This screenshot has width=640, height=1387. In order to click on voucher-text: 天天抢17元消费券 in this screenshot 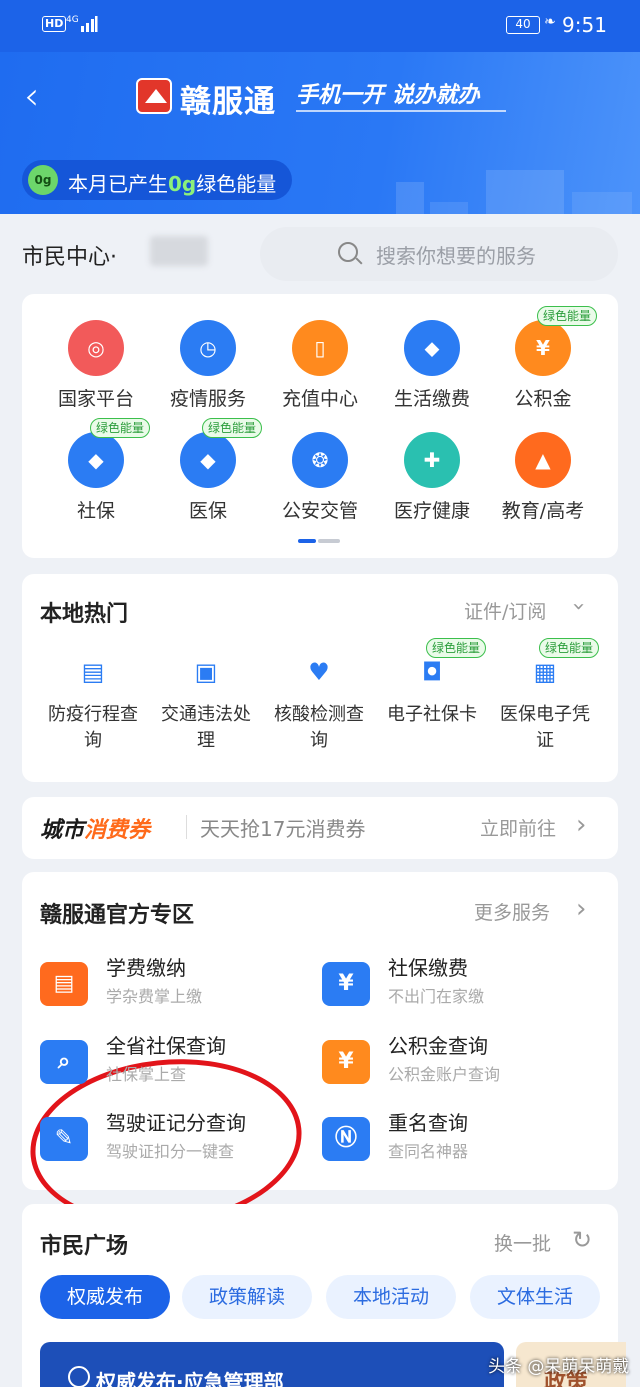, I will do `click(283, 829)`.